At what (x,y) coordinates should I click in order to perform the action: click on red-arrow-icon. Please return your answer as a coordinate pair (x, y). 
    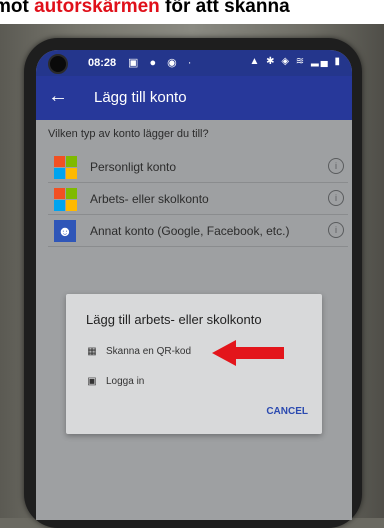
    Looking at the image, I should click on (248, 353).